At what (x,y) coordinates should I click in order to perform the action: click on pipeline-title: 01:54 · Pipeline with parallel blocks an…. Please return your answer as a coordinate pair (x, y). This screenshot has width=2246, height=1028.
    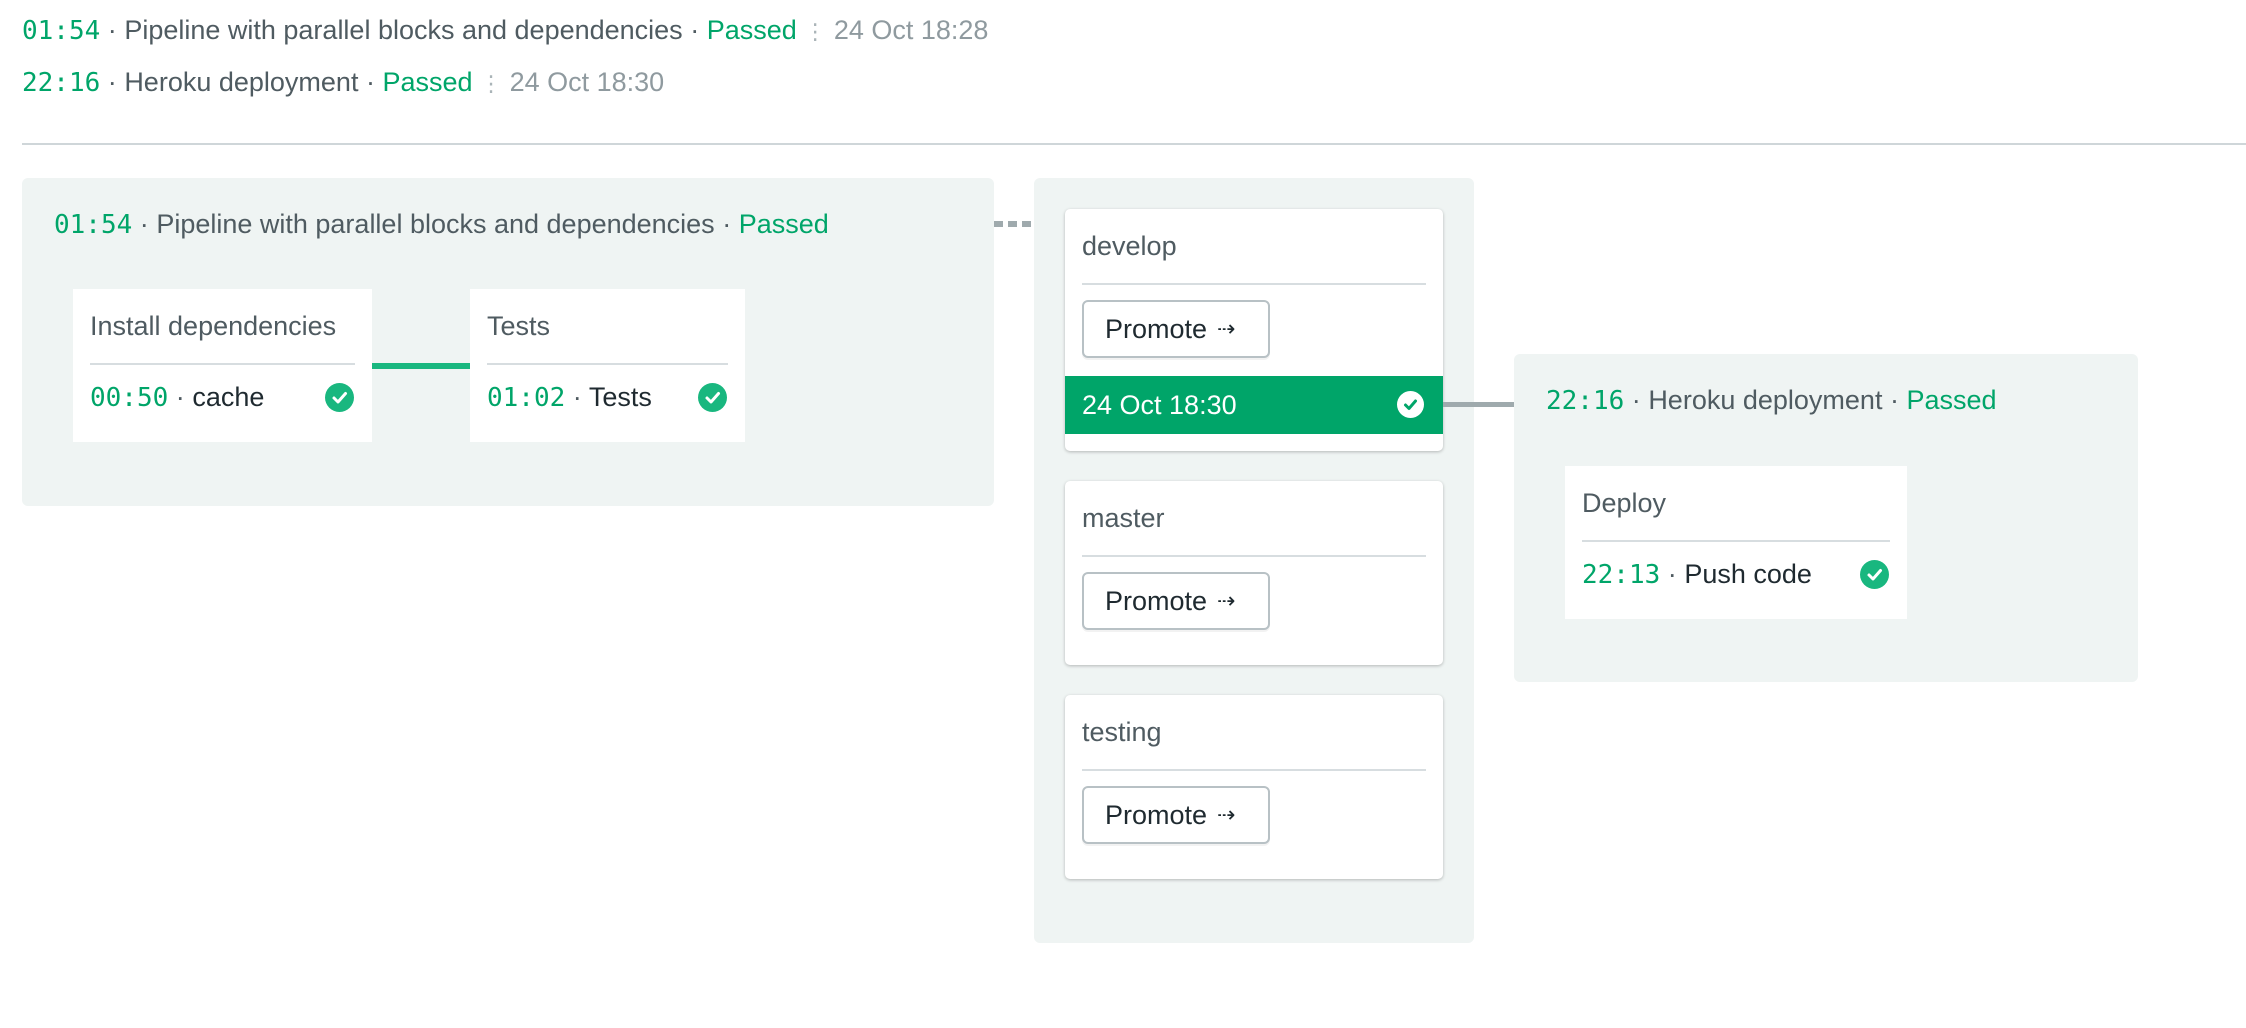
    Looking at the image, I should click on (441, 224).